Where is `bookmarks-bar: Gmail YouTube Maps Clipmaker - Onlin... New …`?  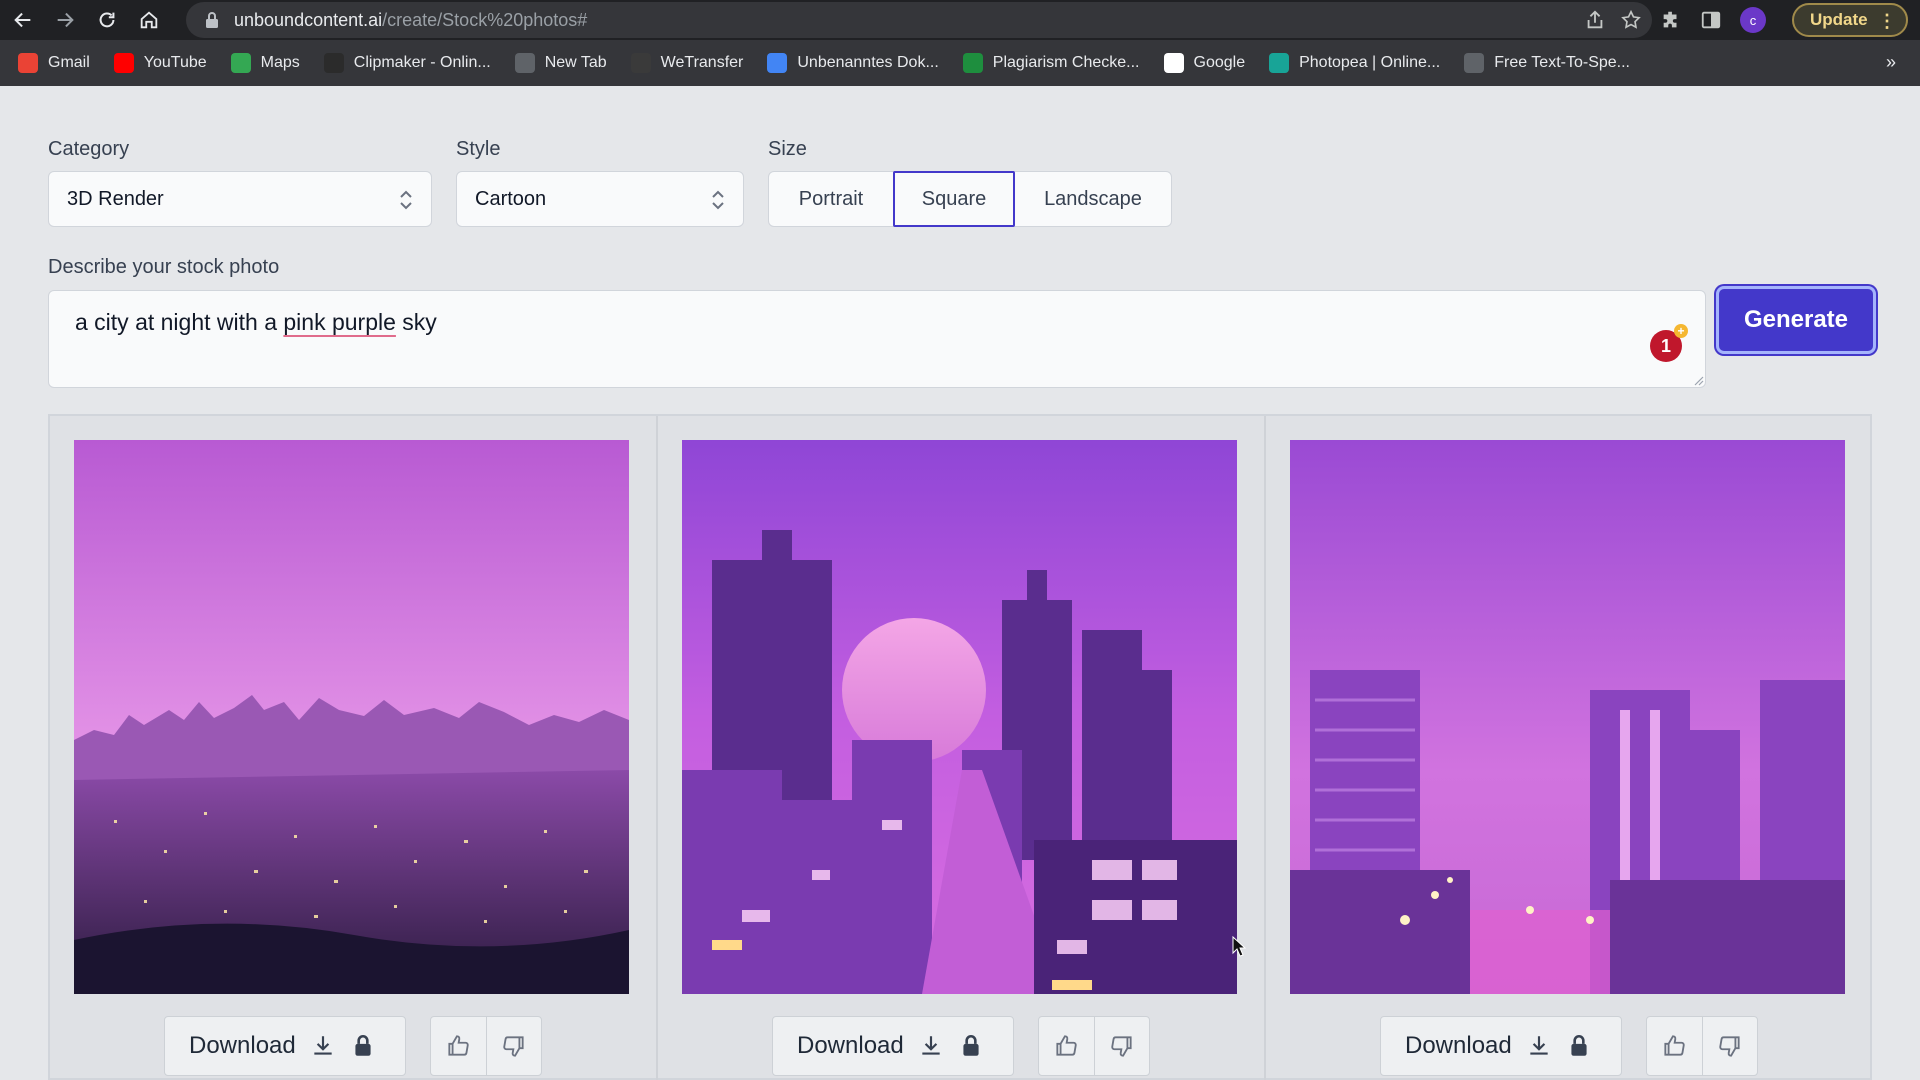
bookmarks-bar: Gmail YouTube Maps Clipmaker - Onlin... New … is located at coordinates (960, 63).